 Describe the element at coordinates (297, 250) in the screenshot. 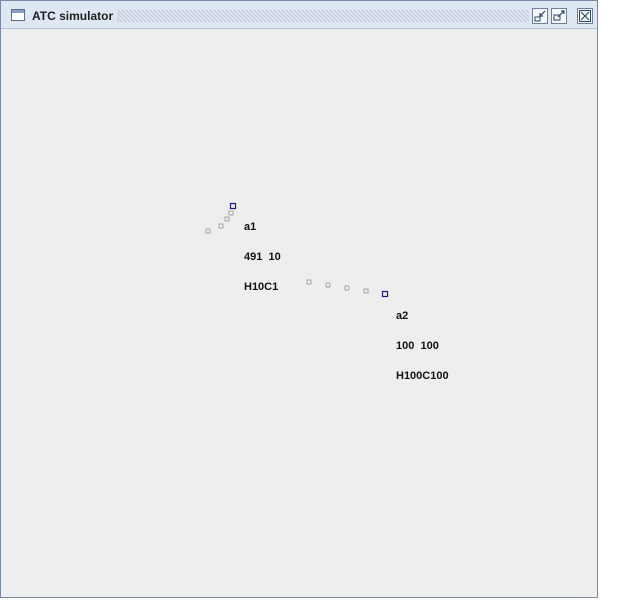

I see `radar-svg` at that location.